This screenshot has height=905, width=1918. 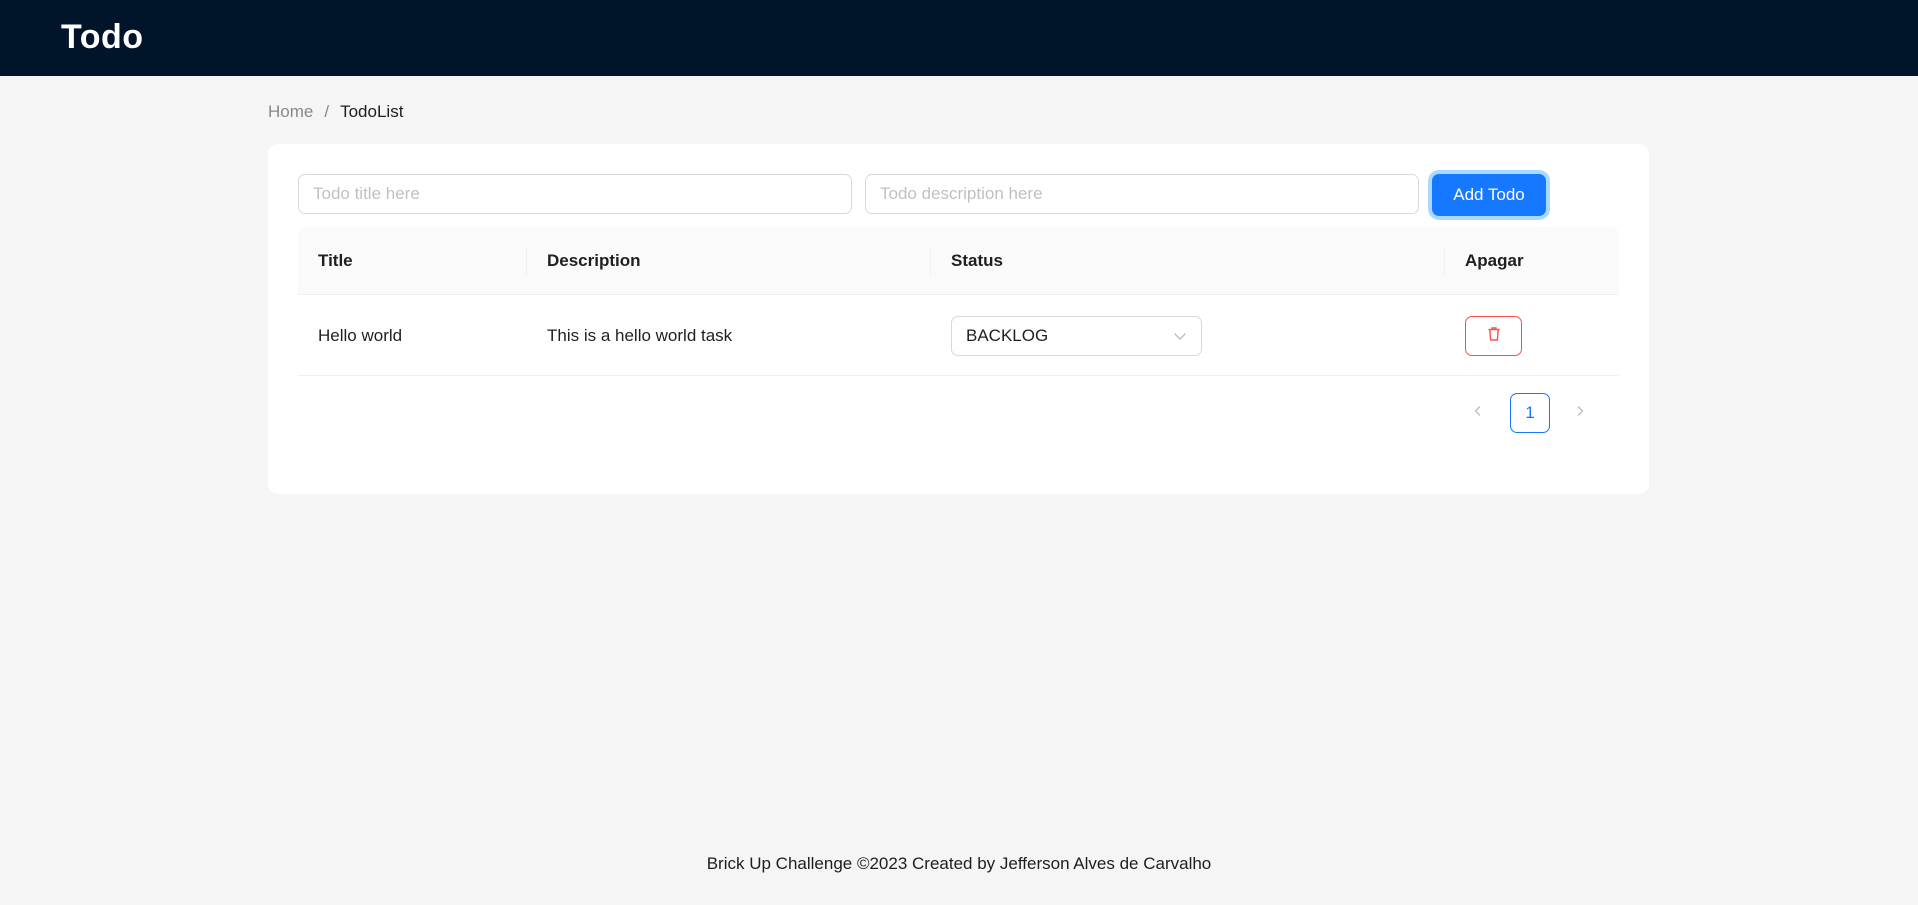 I want to click on column-header-description: Description, so click(x=594, y=260).